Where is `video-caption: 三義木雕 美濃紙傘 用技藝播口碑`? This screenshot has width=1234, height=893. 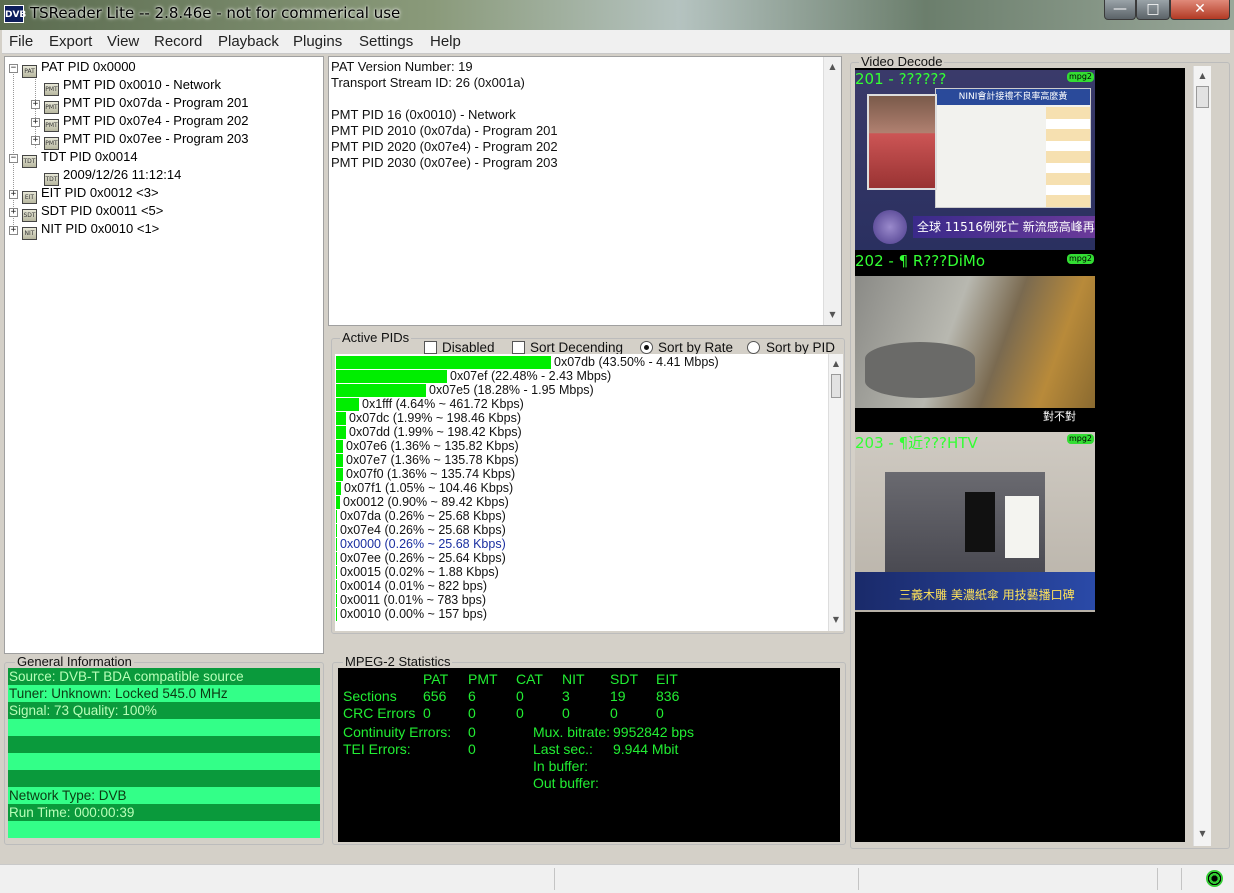 video-caption: 三義木雕 美濃紙傘 用技藝播口碑 is located at coordinates (987, 595).